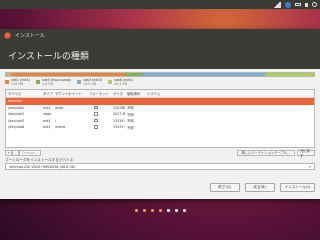 The width and height of the screenshot is (320, 240). I want to click on bootloader-device-value: /dev/sda ATA VBOX HARDDISK (48.8 GB), so click(42, 166).